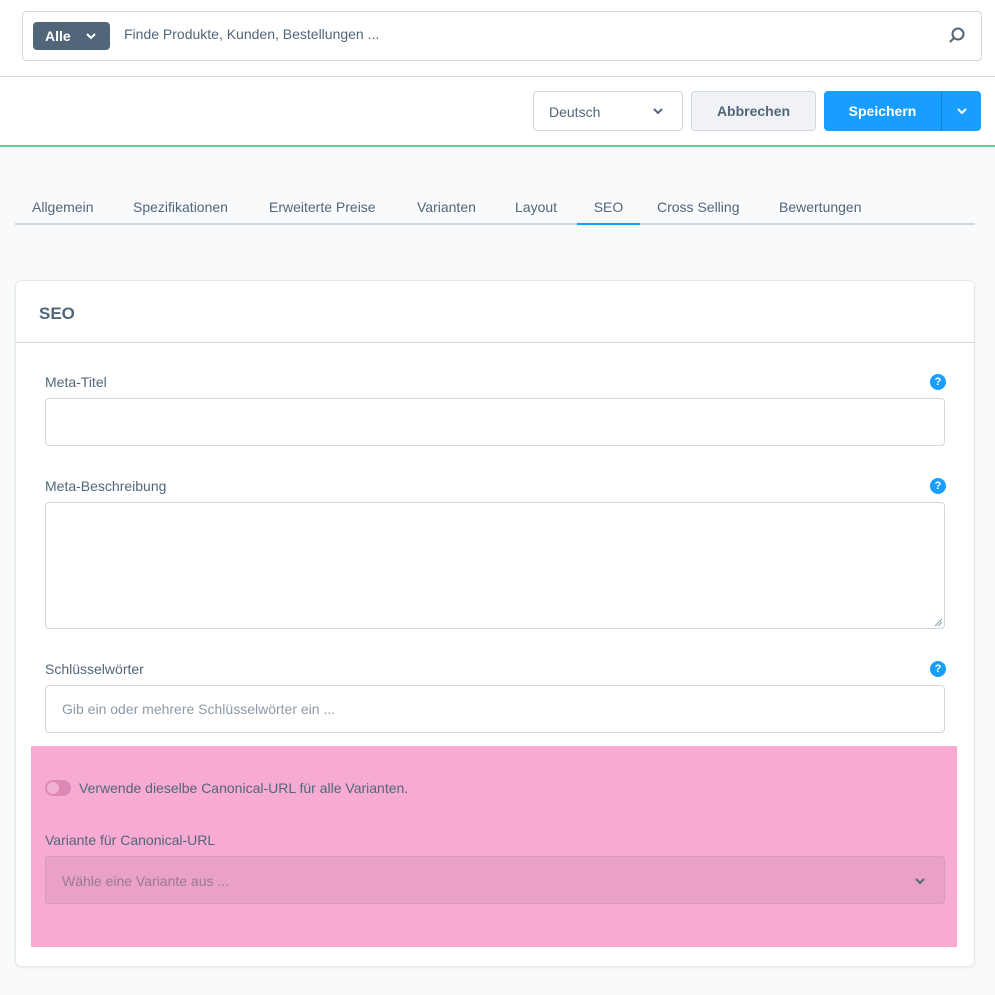  What do you see at coordinates (495, 312) in the screenshot?
I see `card-header: SEO` at bounding box center [495, 312].